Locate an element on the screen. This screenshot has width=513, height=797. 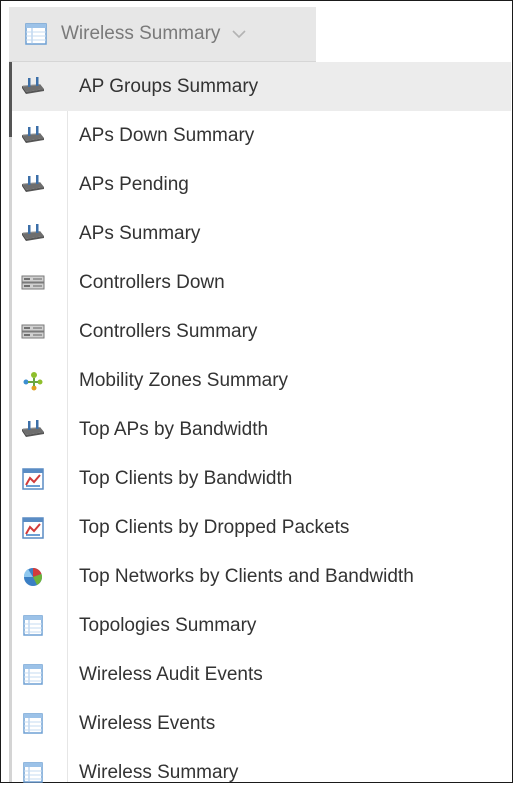
chevron-down-icon is located at coordinates (239, 34).